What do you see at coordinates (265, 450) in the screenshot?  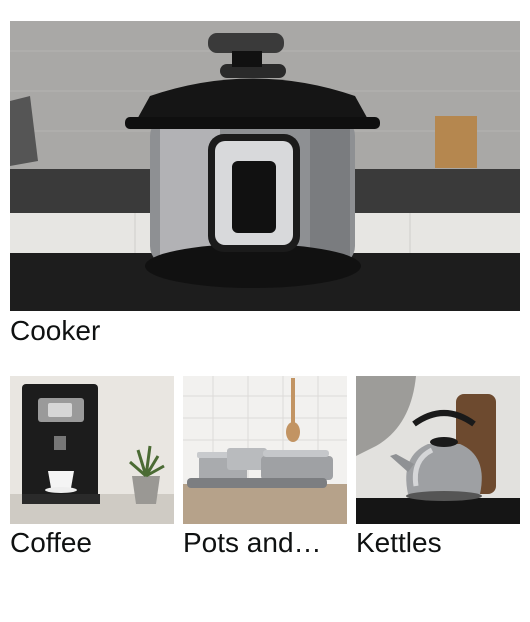 I see `cookware-set-image` at bounding box center [265, 450].